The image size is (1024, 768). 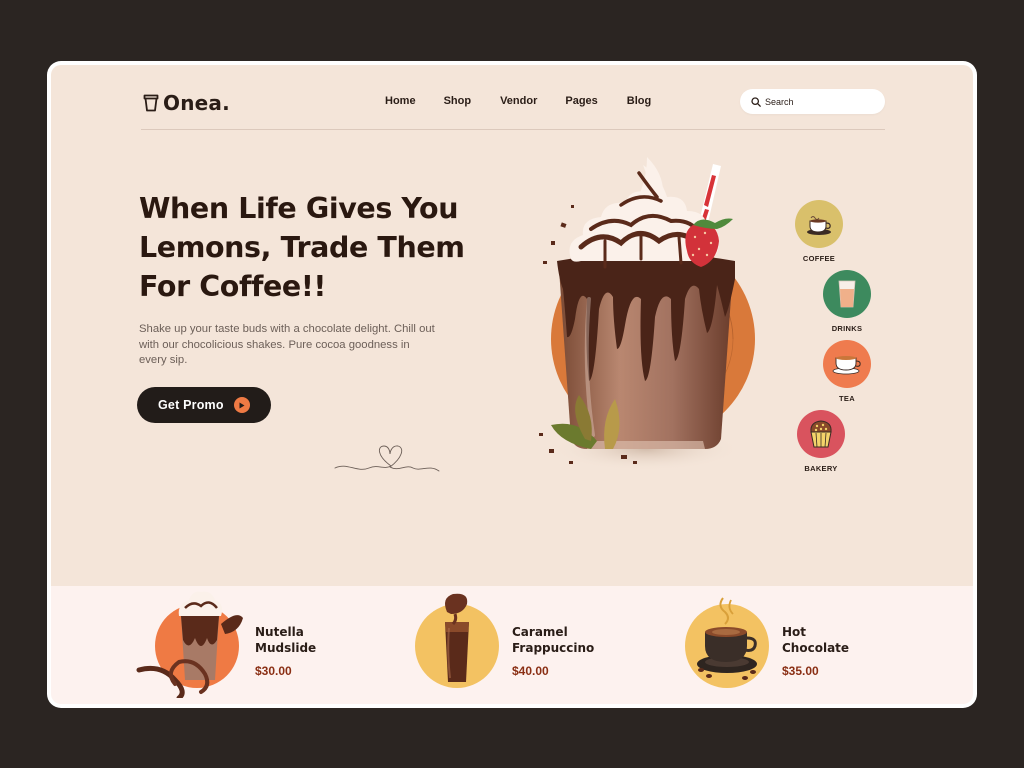 What do you see at coordinates (189, 644) in the screenshot?
I see `milkshake-icon` at bounding box center [189, 644].